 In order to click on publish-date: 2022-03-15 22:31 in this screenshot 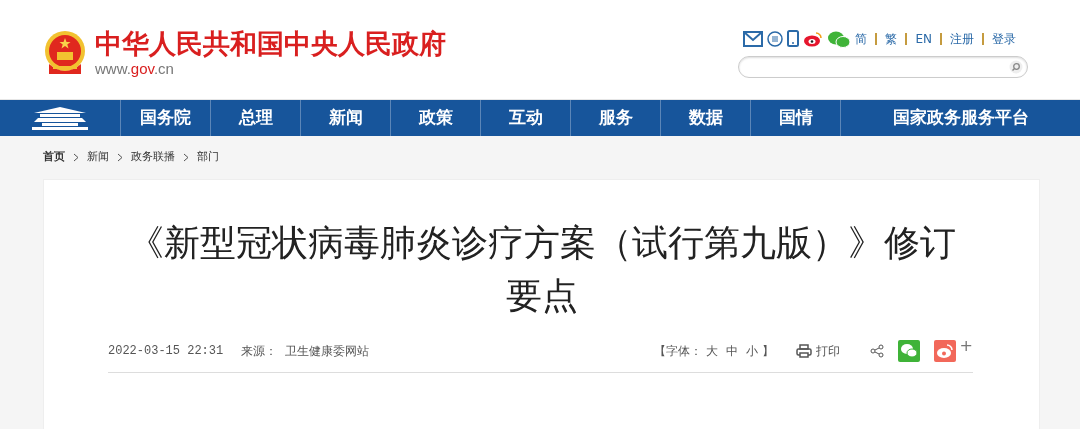, I will do `click(166, 351)`.